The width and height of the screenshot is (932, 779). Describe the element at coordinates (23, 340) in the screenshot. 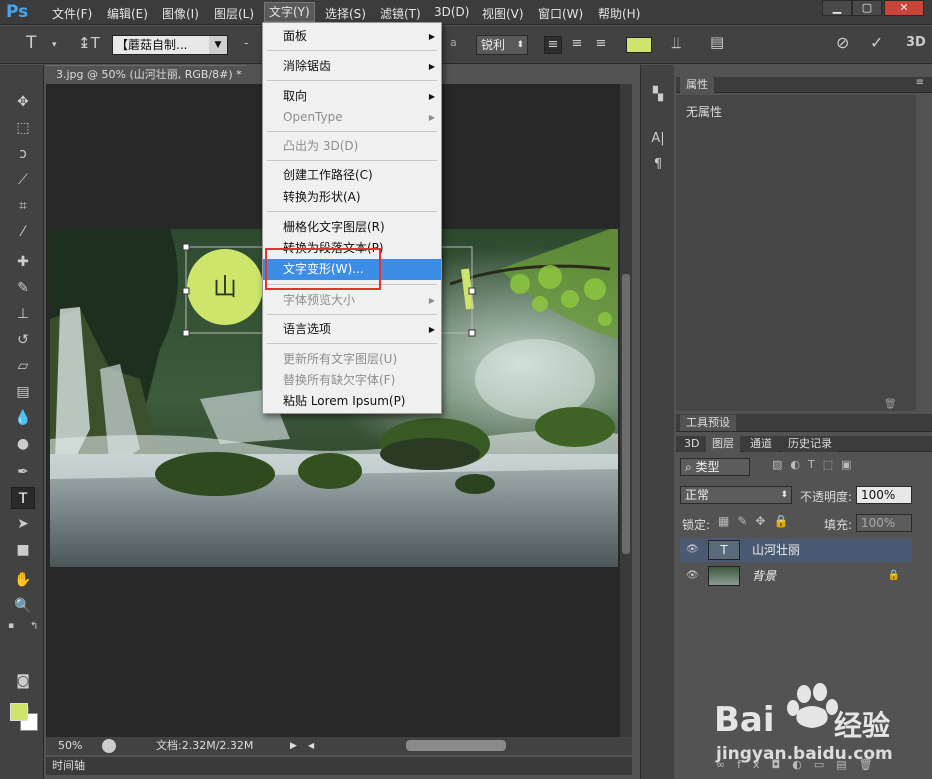

I see `history-brush-tool-icon: ↺` at that location.